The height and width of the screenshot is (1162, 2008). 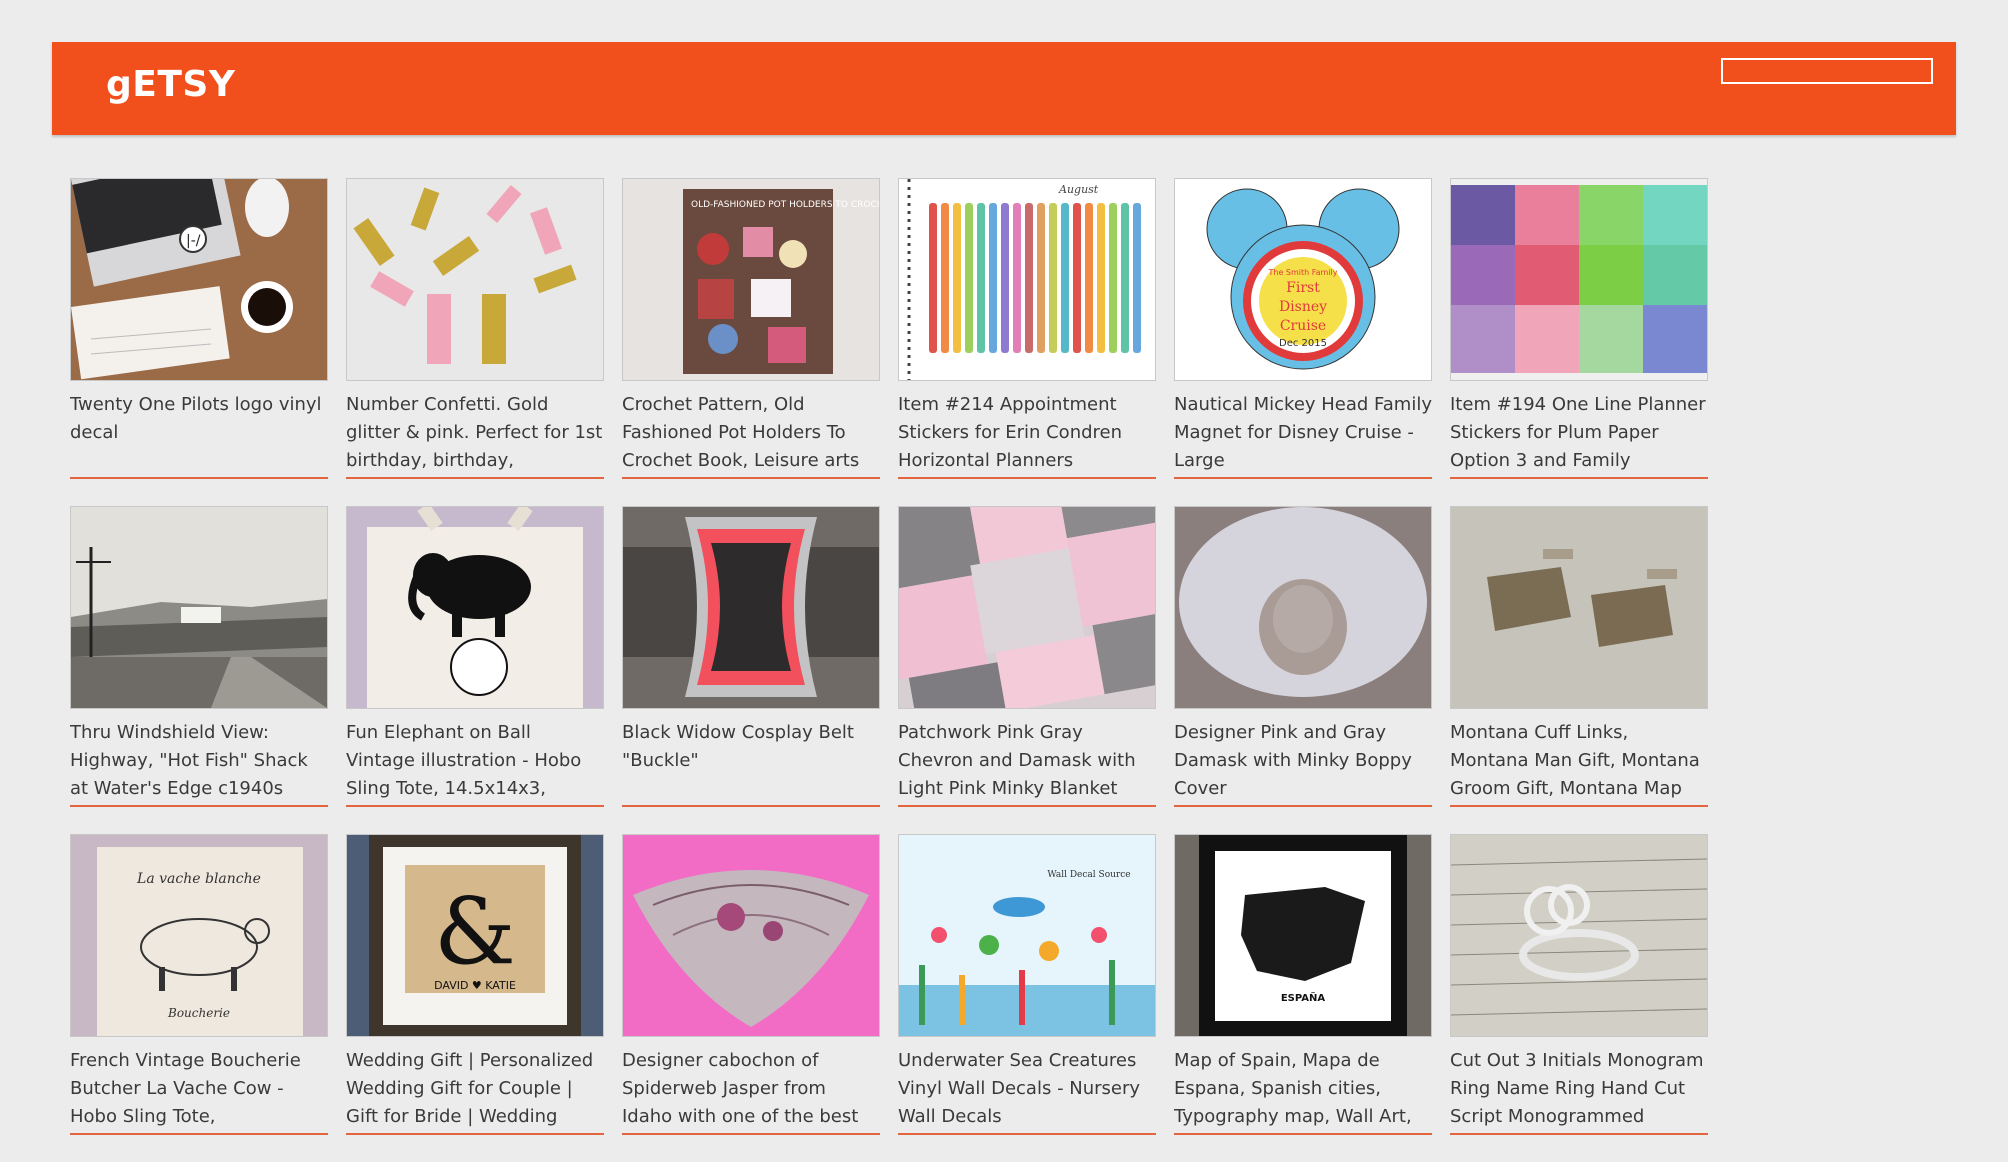 I want to click on svg-text: ESPAÑA, so click(x=1303, y=997).